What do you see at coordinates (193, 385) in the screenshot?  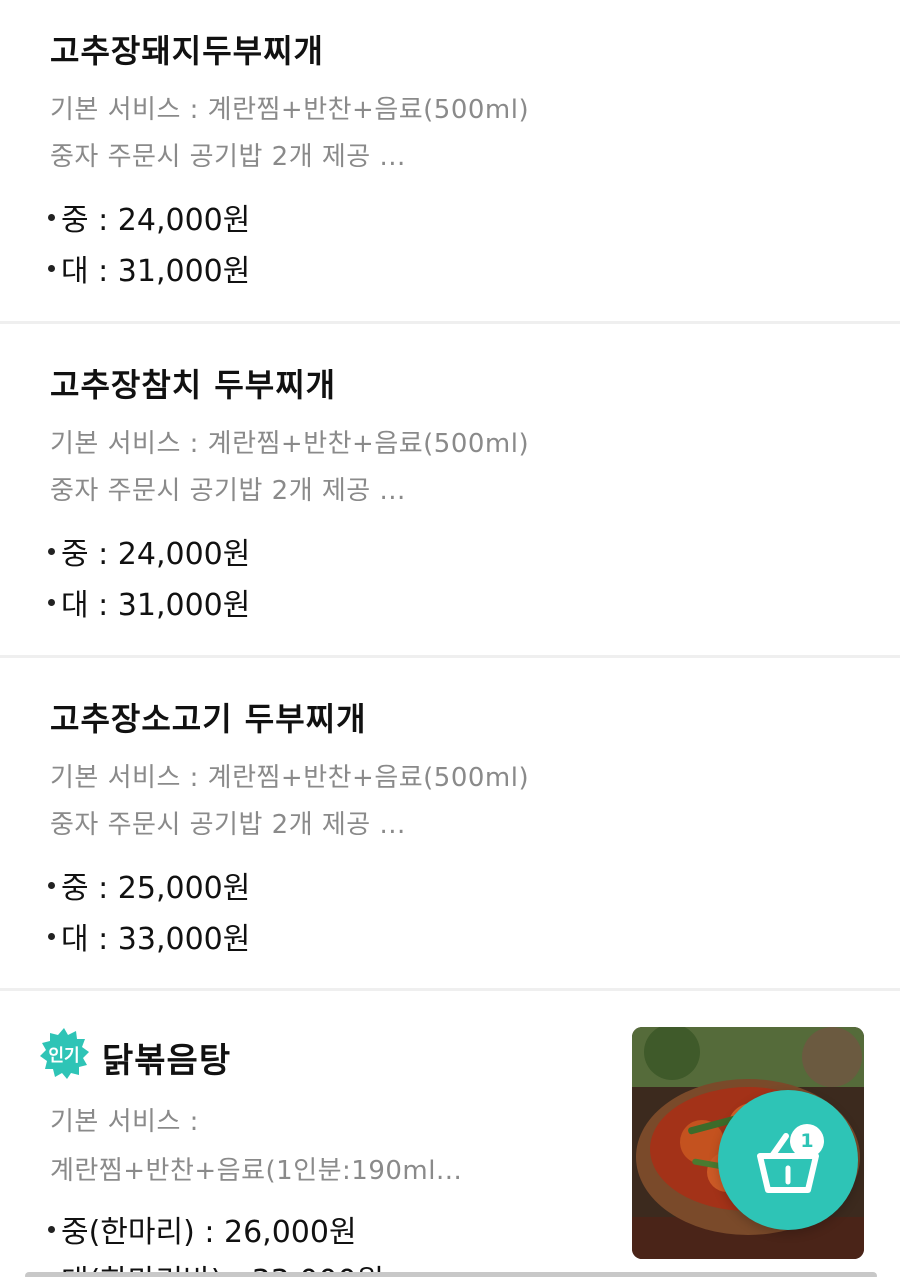 I see `menu-item-title: 고추장참치 두부찌개` at bounding box center [193, 385].